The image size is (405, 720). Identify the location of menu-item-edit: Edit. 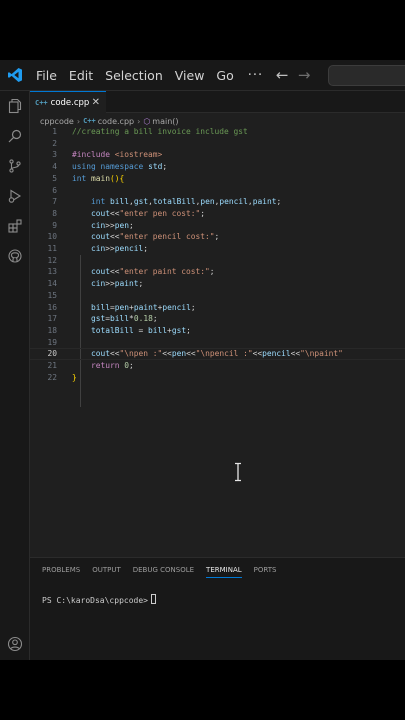
(81, 75).